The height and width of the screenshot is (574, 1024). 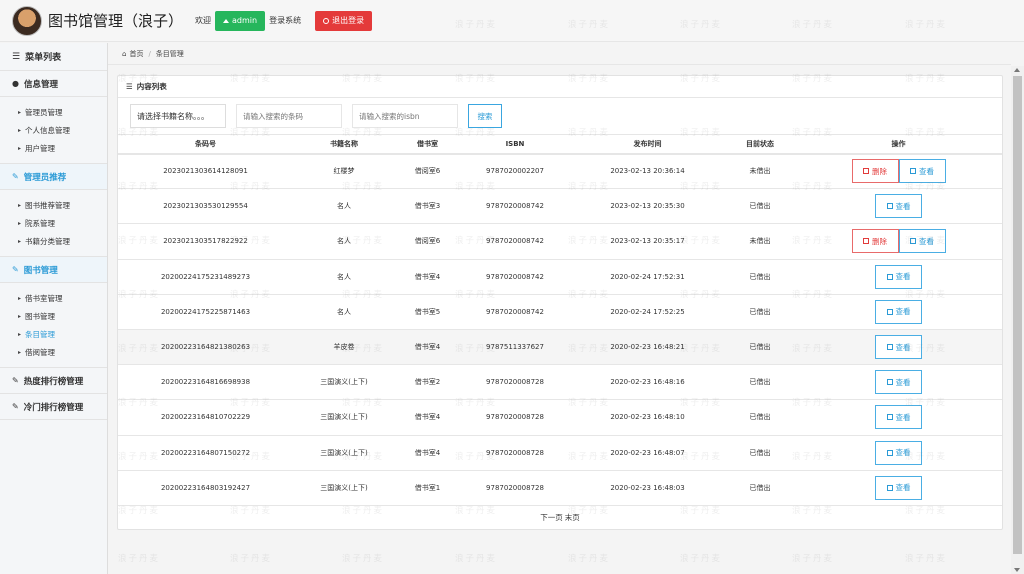 What do you see at coordinates (53, 270) in the screenshot?
I see `sidebar-section-books: ✎ 图书管理` at bounding box center [53, 270].